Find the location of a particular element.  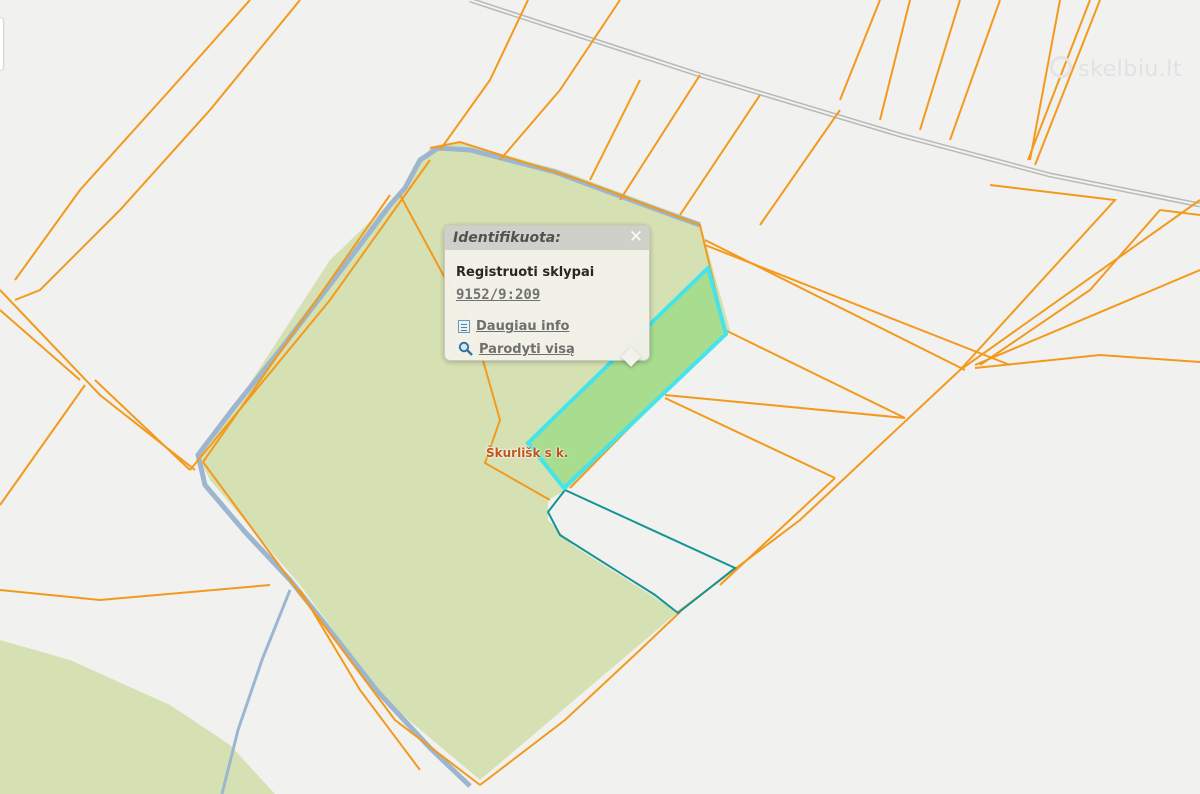

show-all-link: Parodyti visą is located at coordinates (516, 349).